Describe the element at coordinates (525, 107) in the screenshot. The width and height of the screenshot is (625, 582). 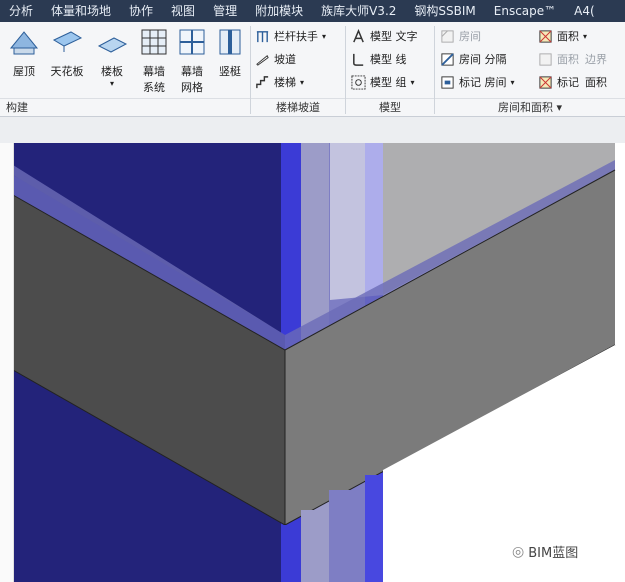
I see `room-area-group-text: 房间和面积` at that location.